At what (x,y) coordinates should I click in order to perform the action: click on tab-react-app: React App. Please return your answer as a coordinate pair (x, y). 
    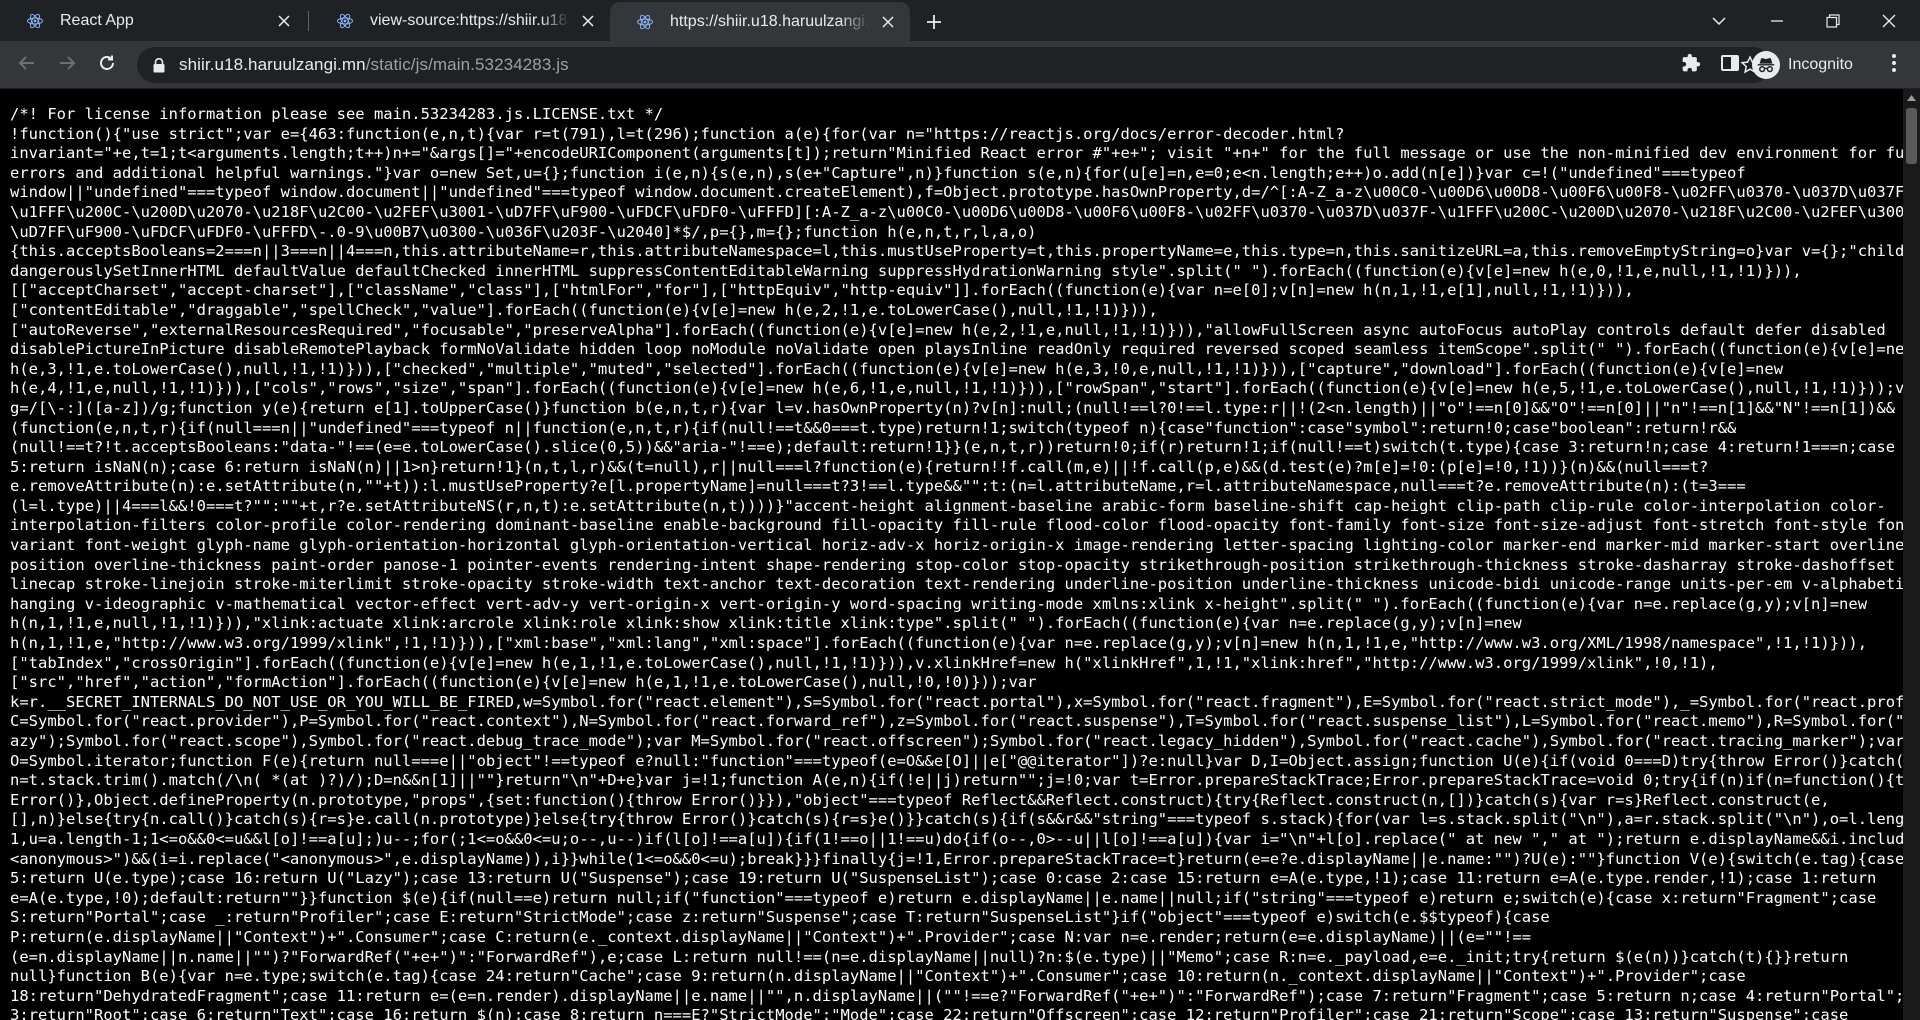
    Looking at the image, I should click on (153, 20).